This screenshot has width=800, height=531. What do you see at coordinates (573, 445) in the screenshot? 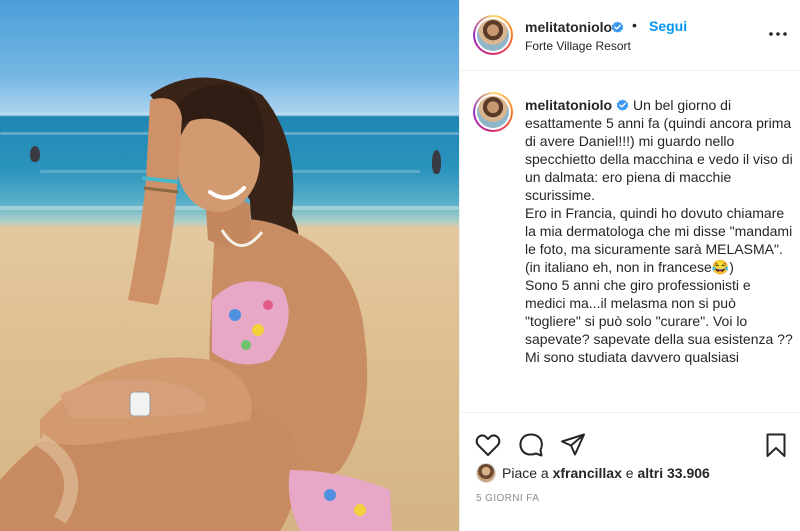
I see `paper-plane-icon` at bounding box center [573, 445].